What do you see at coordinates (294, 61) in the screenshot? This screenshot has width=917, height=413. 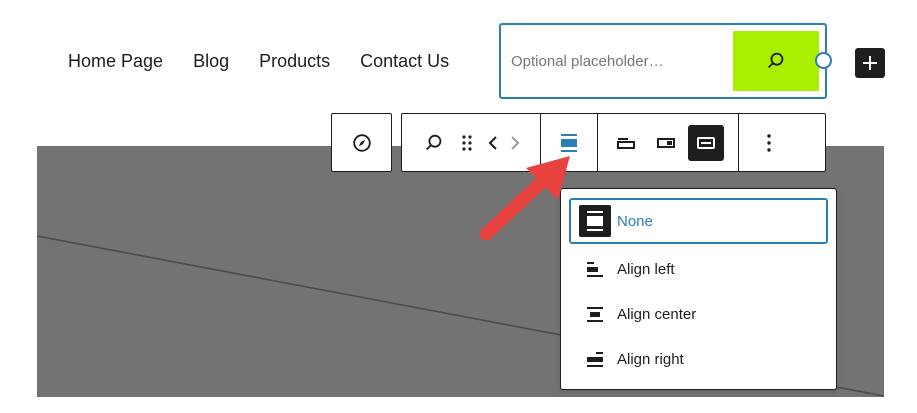 I see `nav-item-products: Products` at bounding box center [294, 61].